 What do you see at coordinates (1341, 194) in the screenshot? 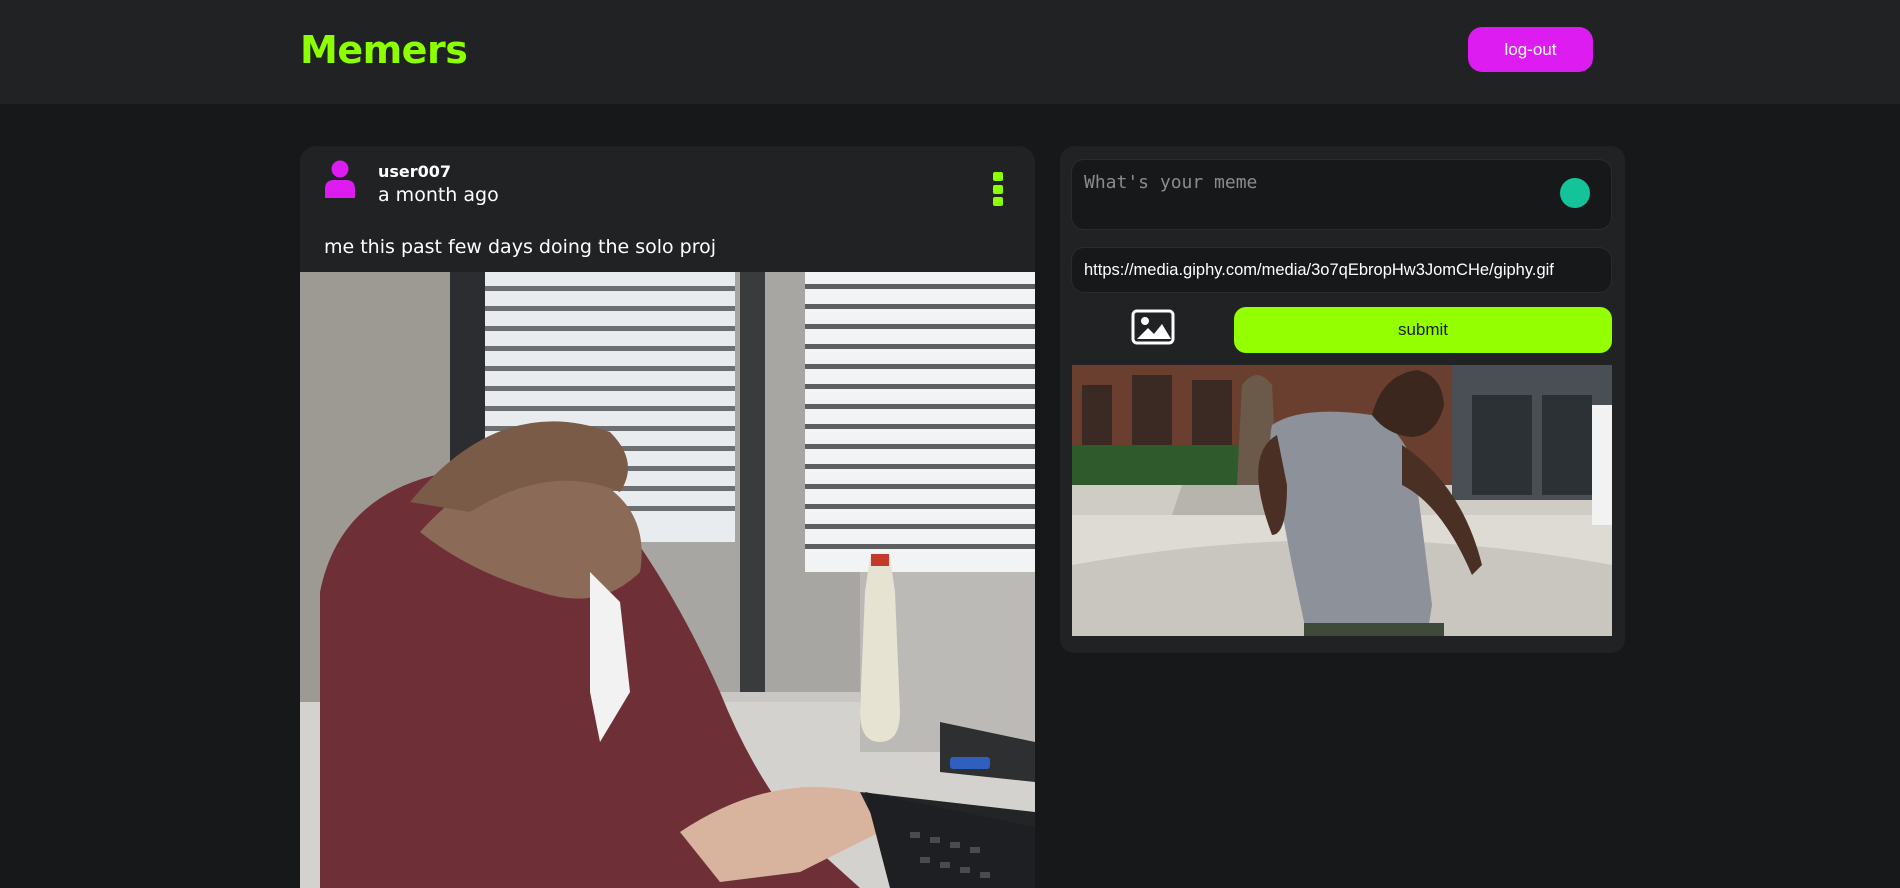
I see `meme-text-input` at bounding box center [1341, 194].